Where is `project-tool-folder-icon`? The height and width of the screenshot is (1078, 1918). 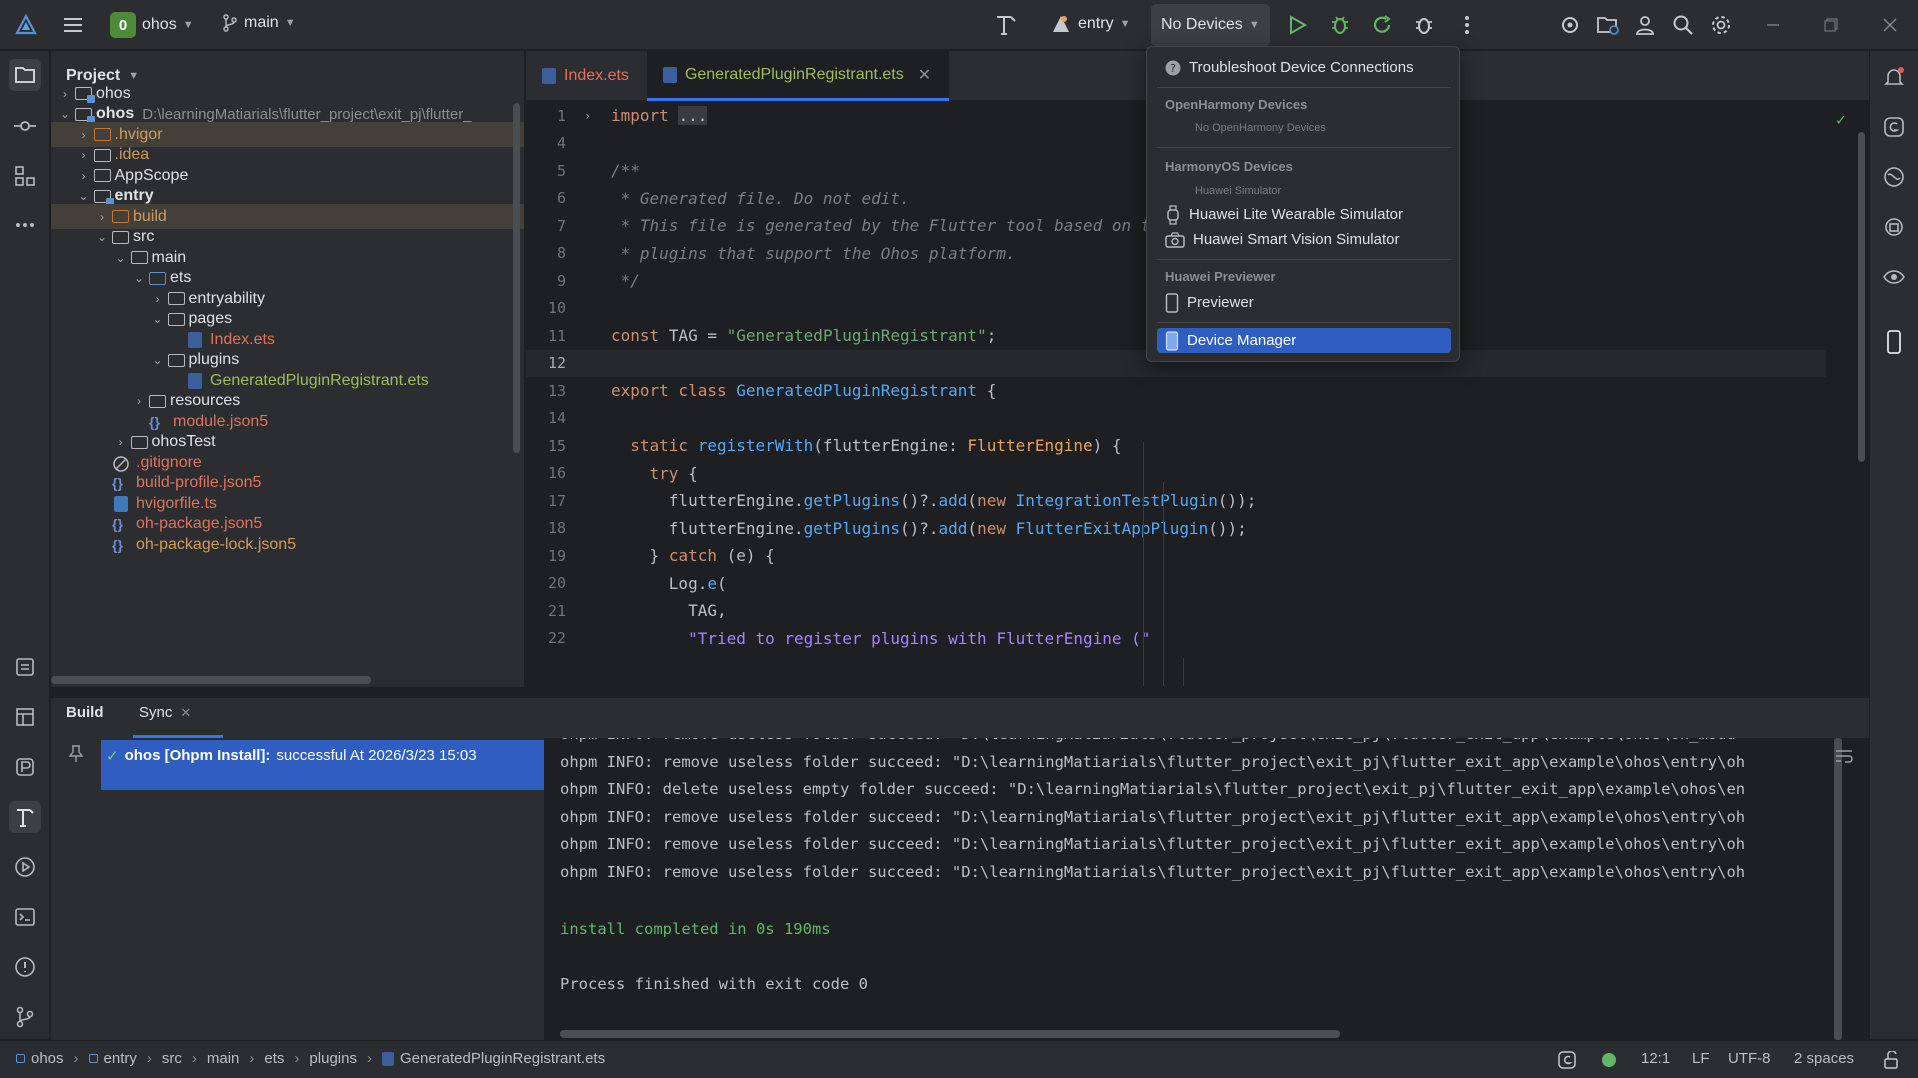
project-tool-folder-icon is located at coordinates (25, 75).